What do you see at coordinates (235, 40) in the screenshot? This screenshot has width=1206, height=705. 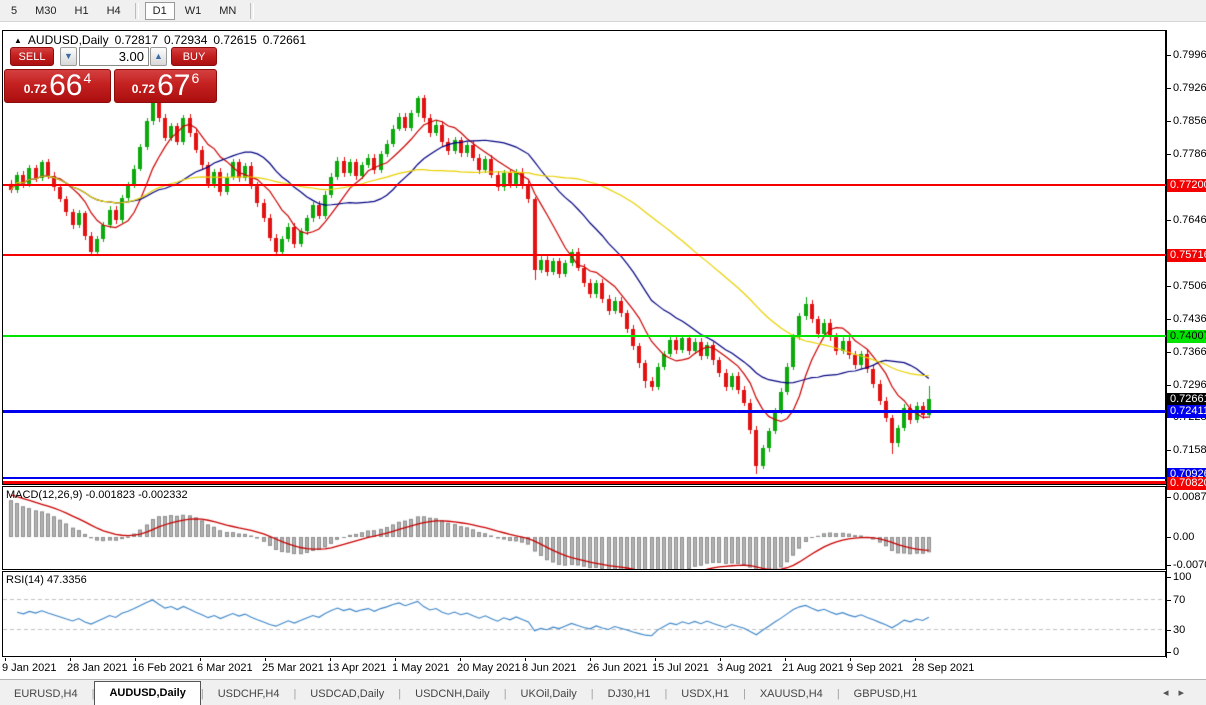 I see `ohlc-low: 0.72615` at bounding box center [235, 40].